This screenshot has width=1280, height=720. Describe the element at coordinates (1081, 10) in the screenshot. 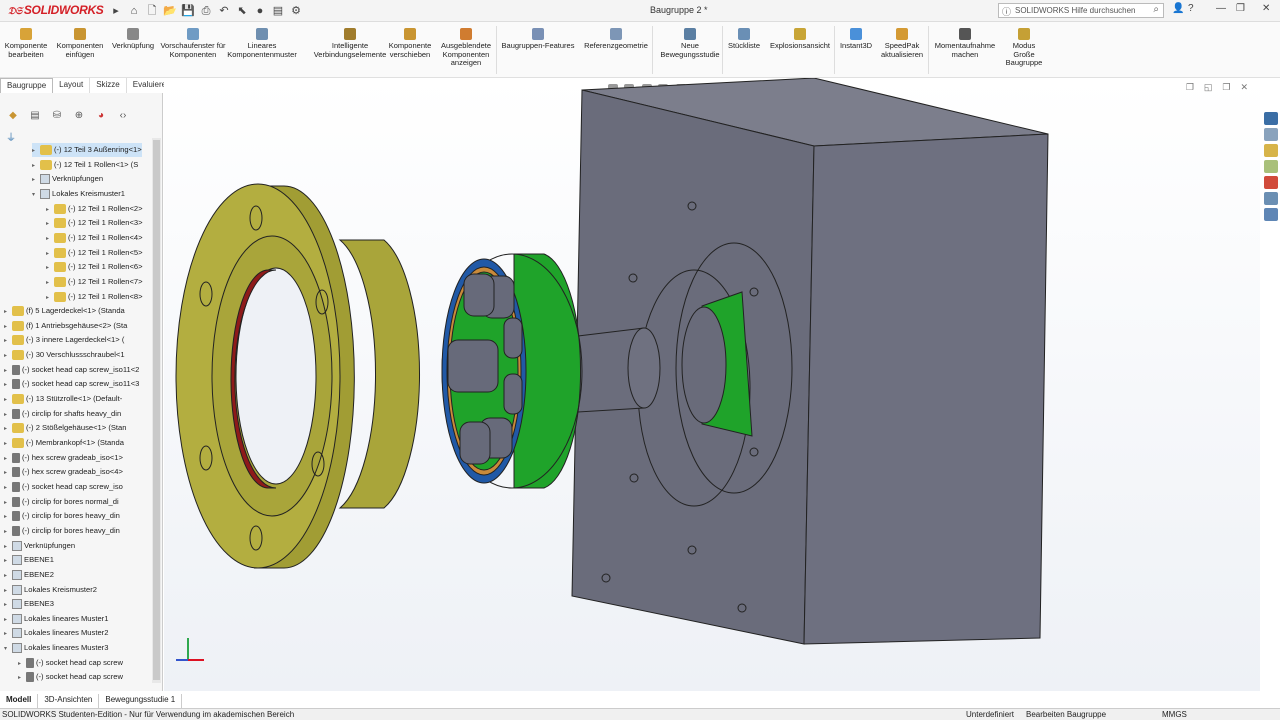

I see `help-search-input: ⓘ SOLIDWORKS Hilfe durchsuchen ⌕` at that location.